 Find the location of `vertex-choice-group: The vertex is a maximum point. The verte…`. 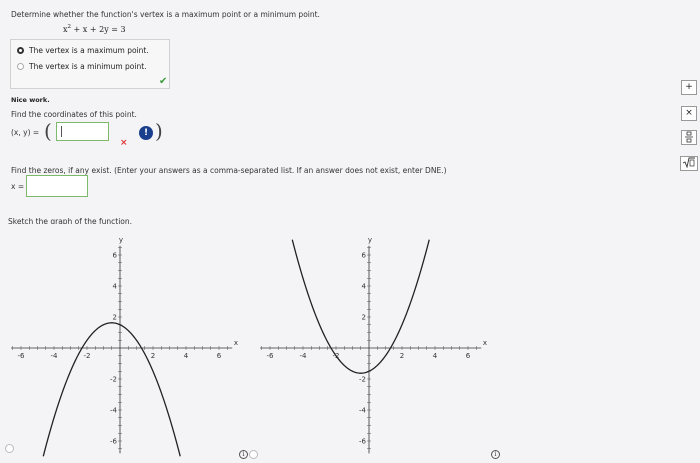

vertex-choice-group: The vertex is a maximum point. The verte… is located at coordinates (90, 64).